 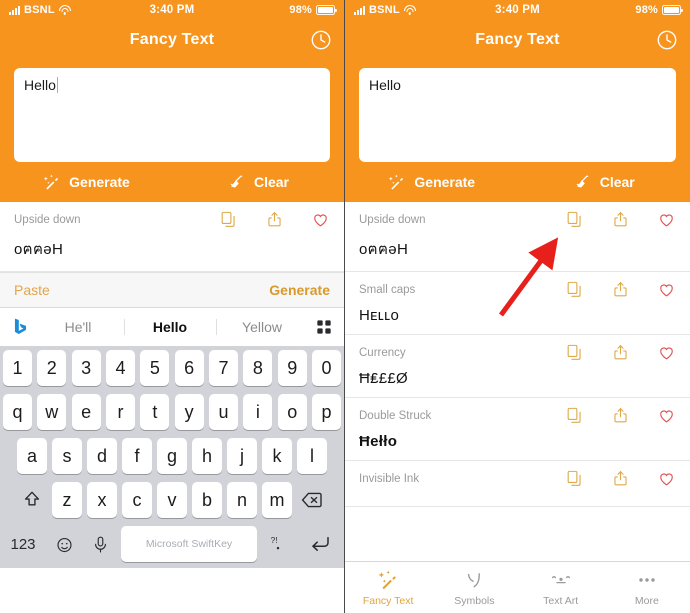 I want to click on key-o: o, so click(x=292, y=412).